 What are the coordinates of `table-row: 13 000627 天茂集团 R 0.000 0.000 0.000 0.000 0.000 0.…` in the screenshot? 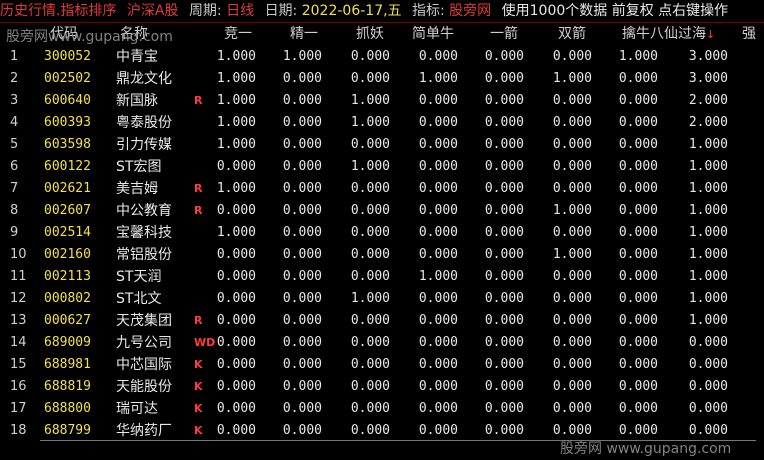 It's located at (382, 321).